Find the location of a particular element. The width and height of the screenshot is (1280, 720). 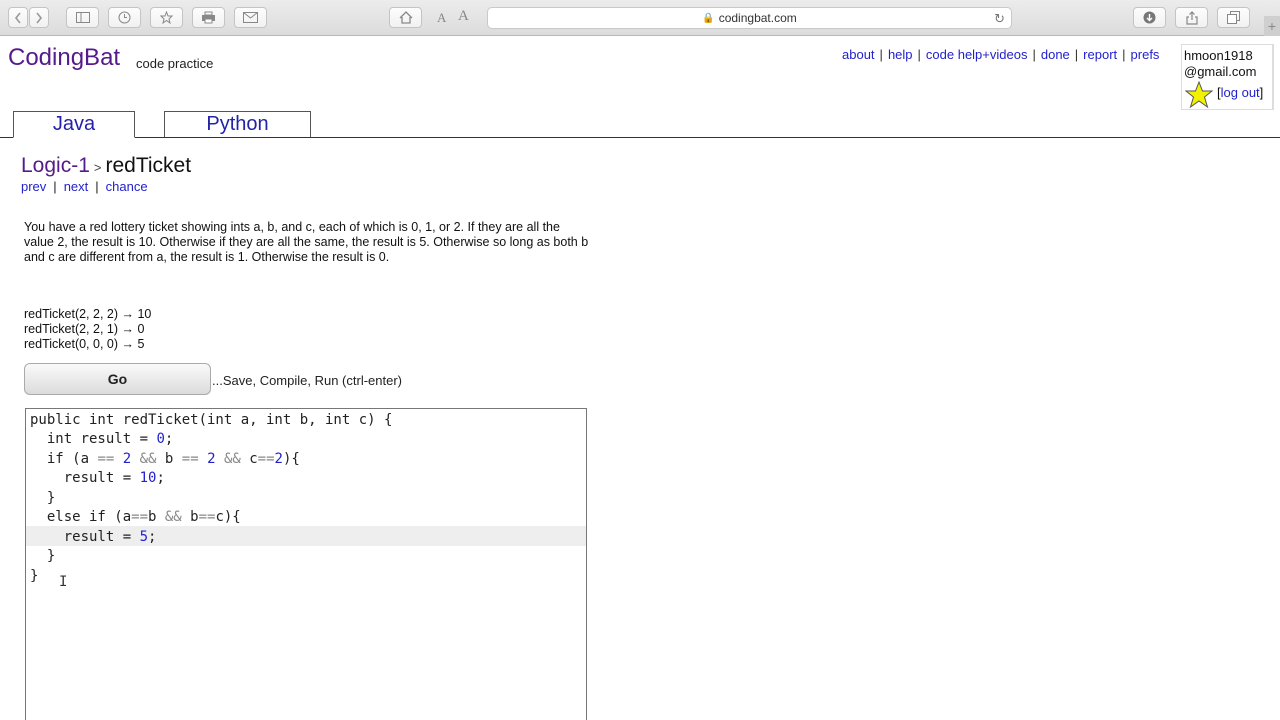

clock-icon is located at coordinates (124, 17).